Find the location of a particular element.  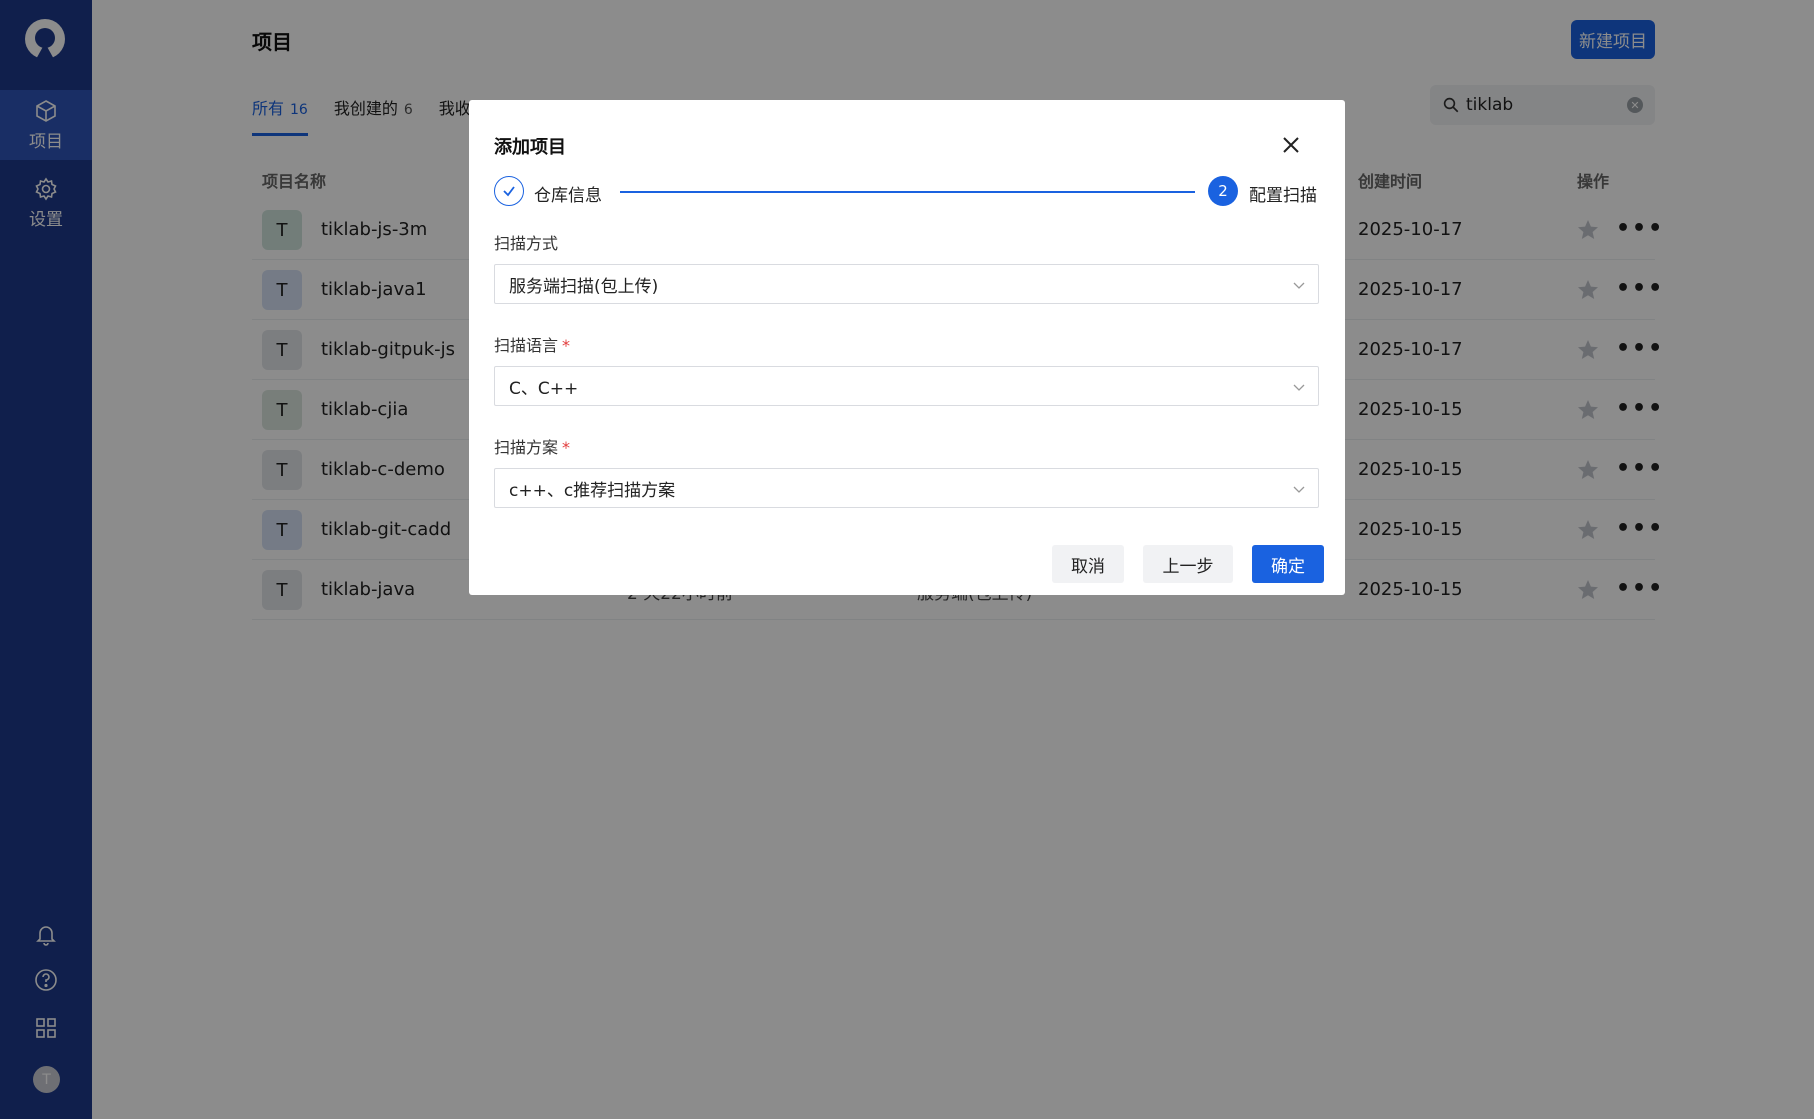

step-complete-icon is located at coordinates (509, 191).